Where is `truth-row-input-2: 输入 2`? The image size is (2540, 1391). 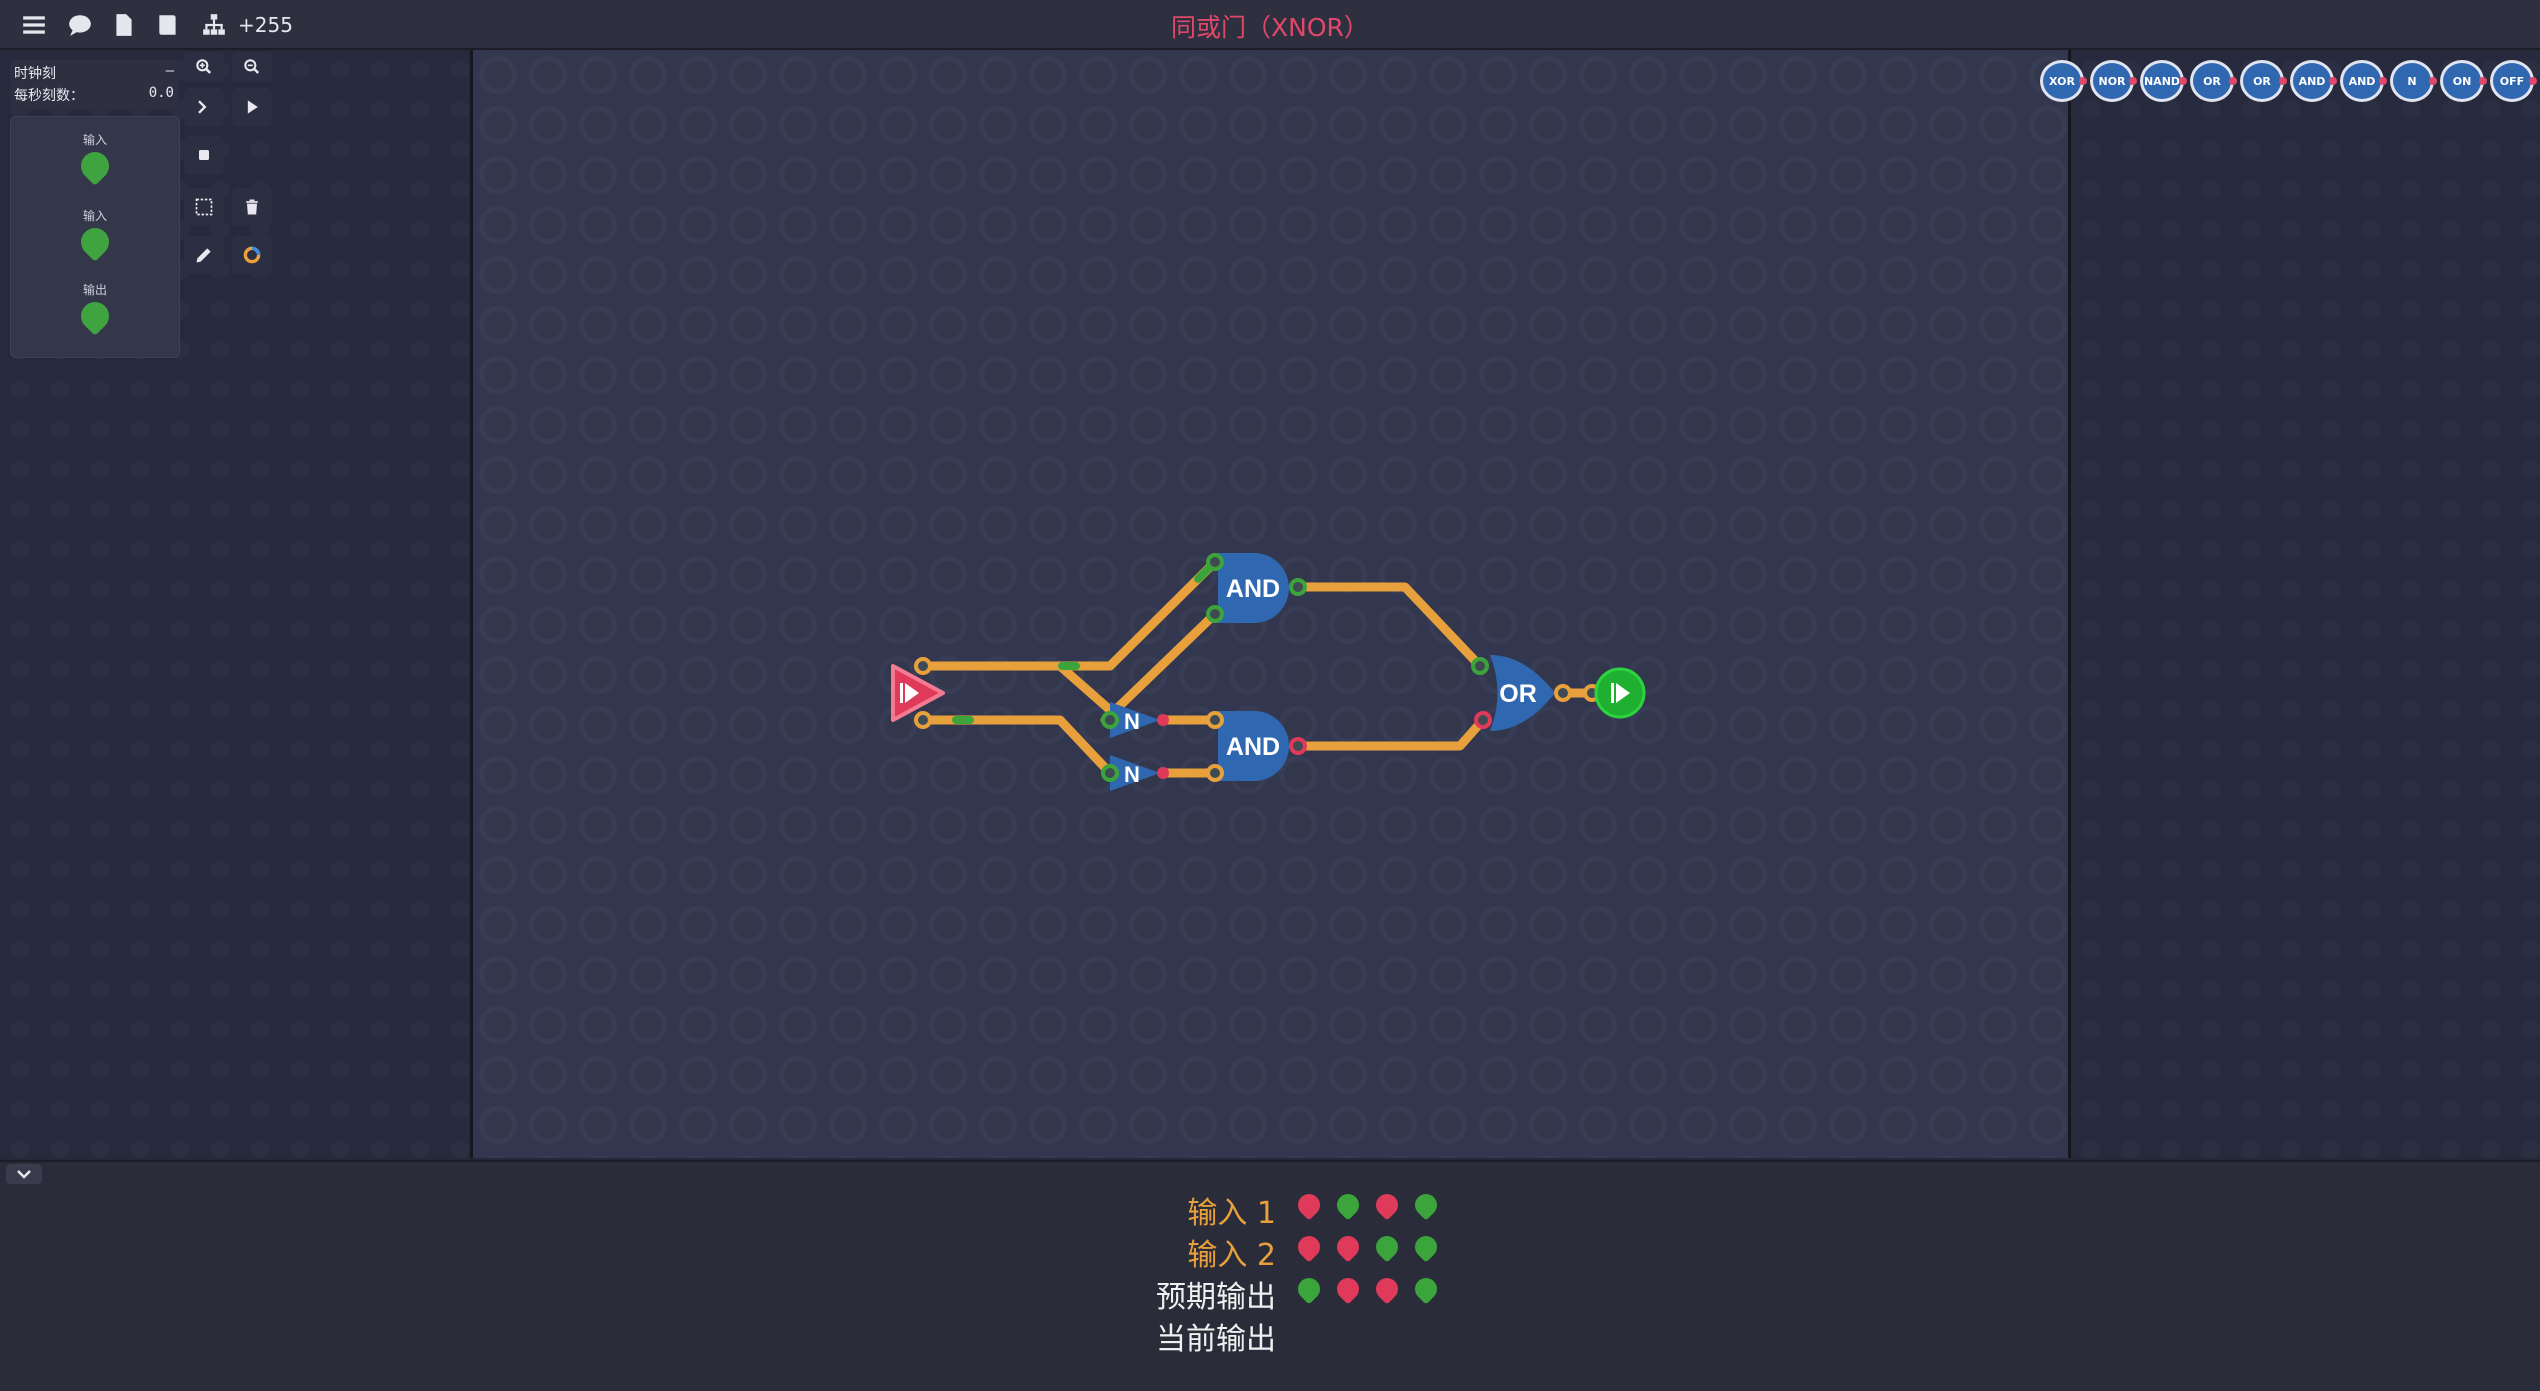 truth-row-input-2: 输入 2 is located at coordinates (1270, 1251).